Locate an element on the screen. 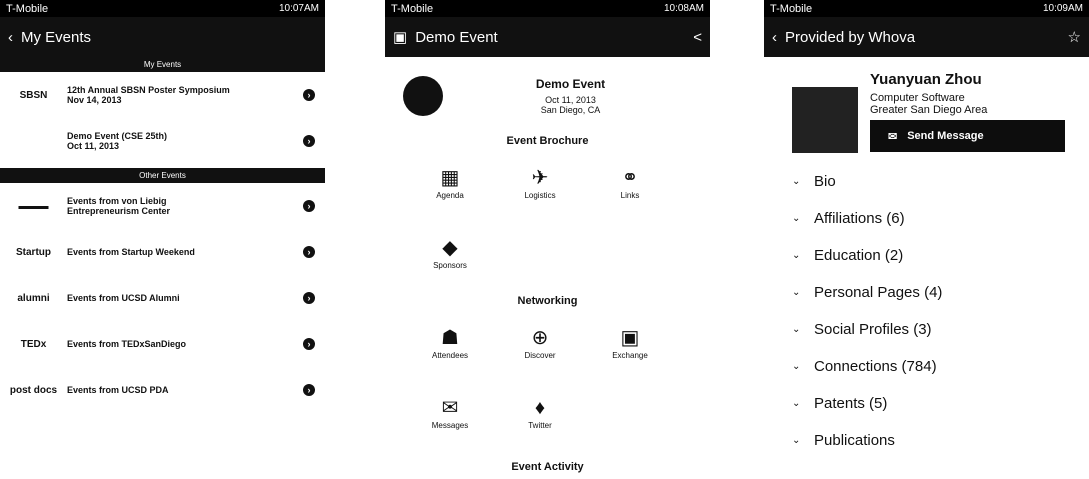 Image resolution: width=1089 pixels, height=479 pixels. tile-agenda: ▦ Agenda is located at coordinates (450, 182).